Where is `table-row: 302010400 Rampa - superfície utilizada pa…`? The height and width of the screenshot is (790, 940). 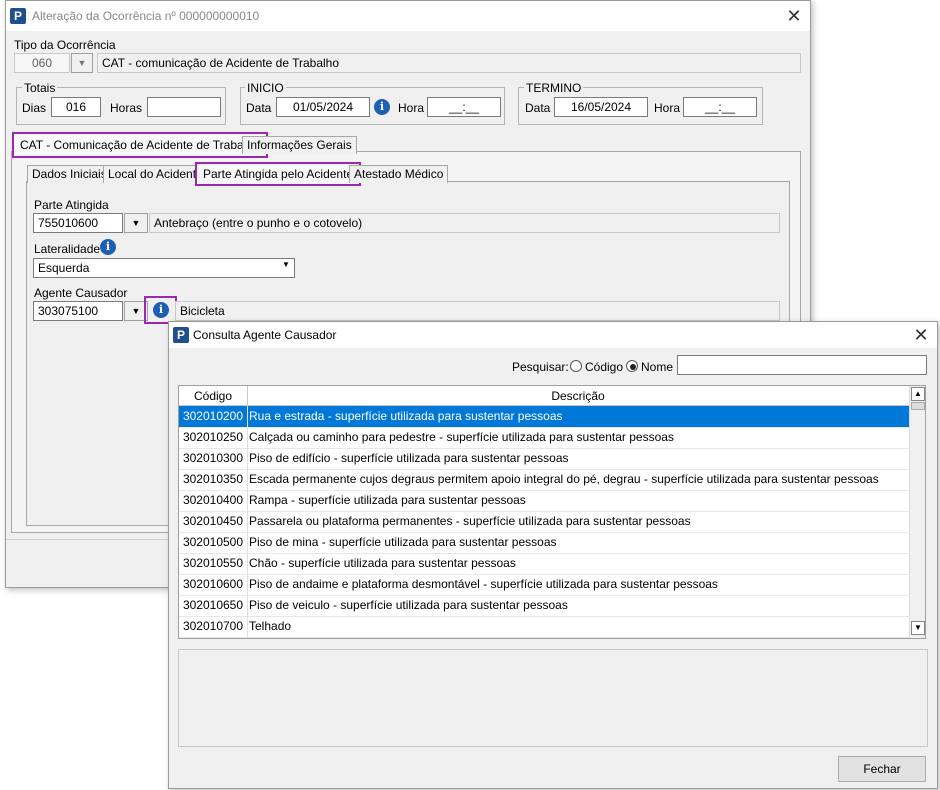
table-row: 302010400 Rampa - superfície utilizada pa… is located at coordinates (544, 501).